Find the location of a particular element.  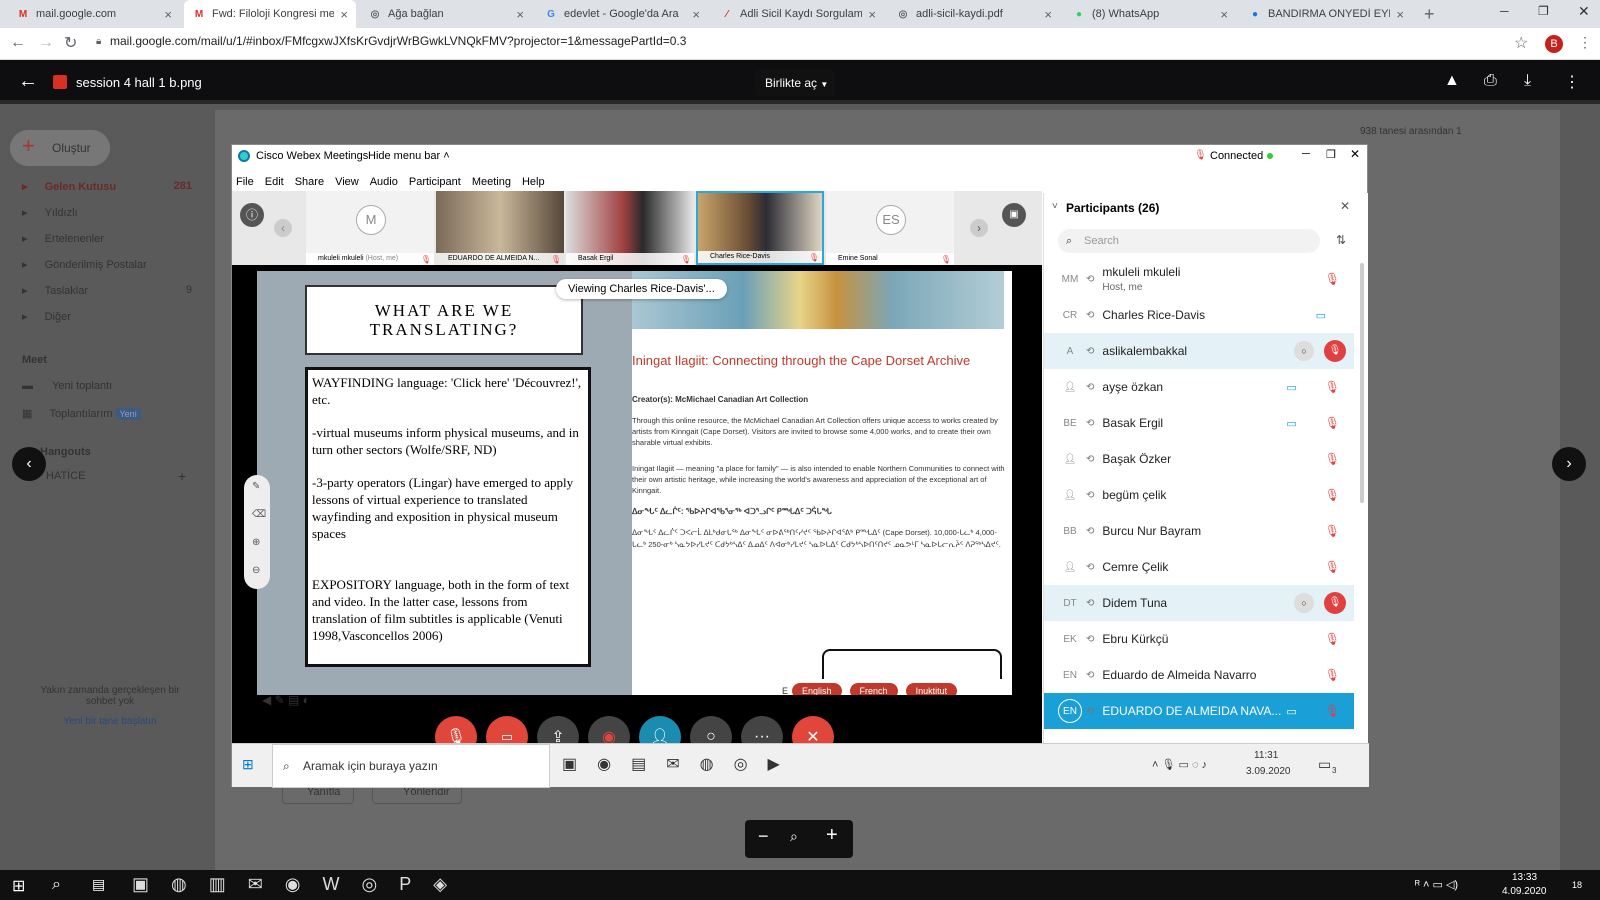

language-button: French is located at coordinates (873, 689).